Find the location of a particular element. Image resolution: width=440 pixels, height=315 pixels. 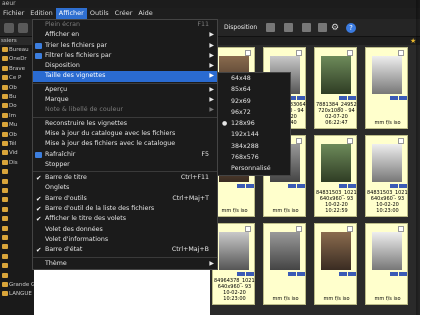

view-menu-item: ✔ Barre d'état Ctrl+Maj+B is located at coordinates (125, 250).